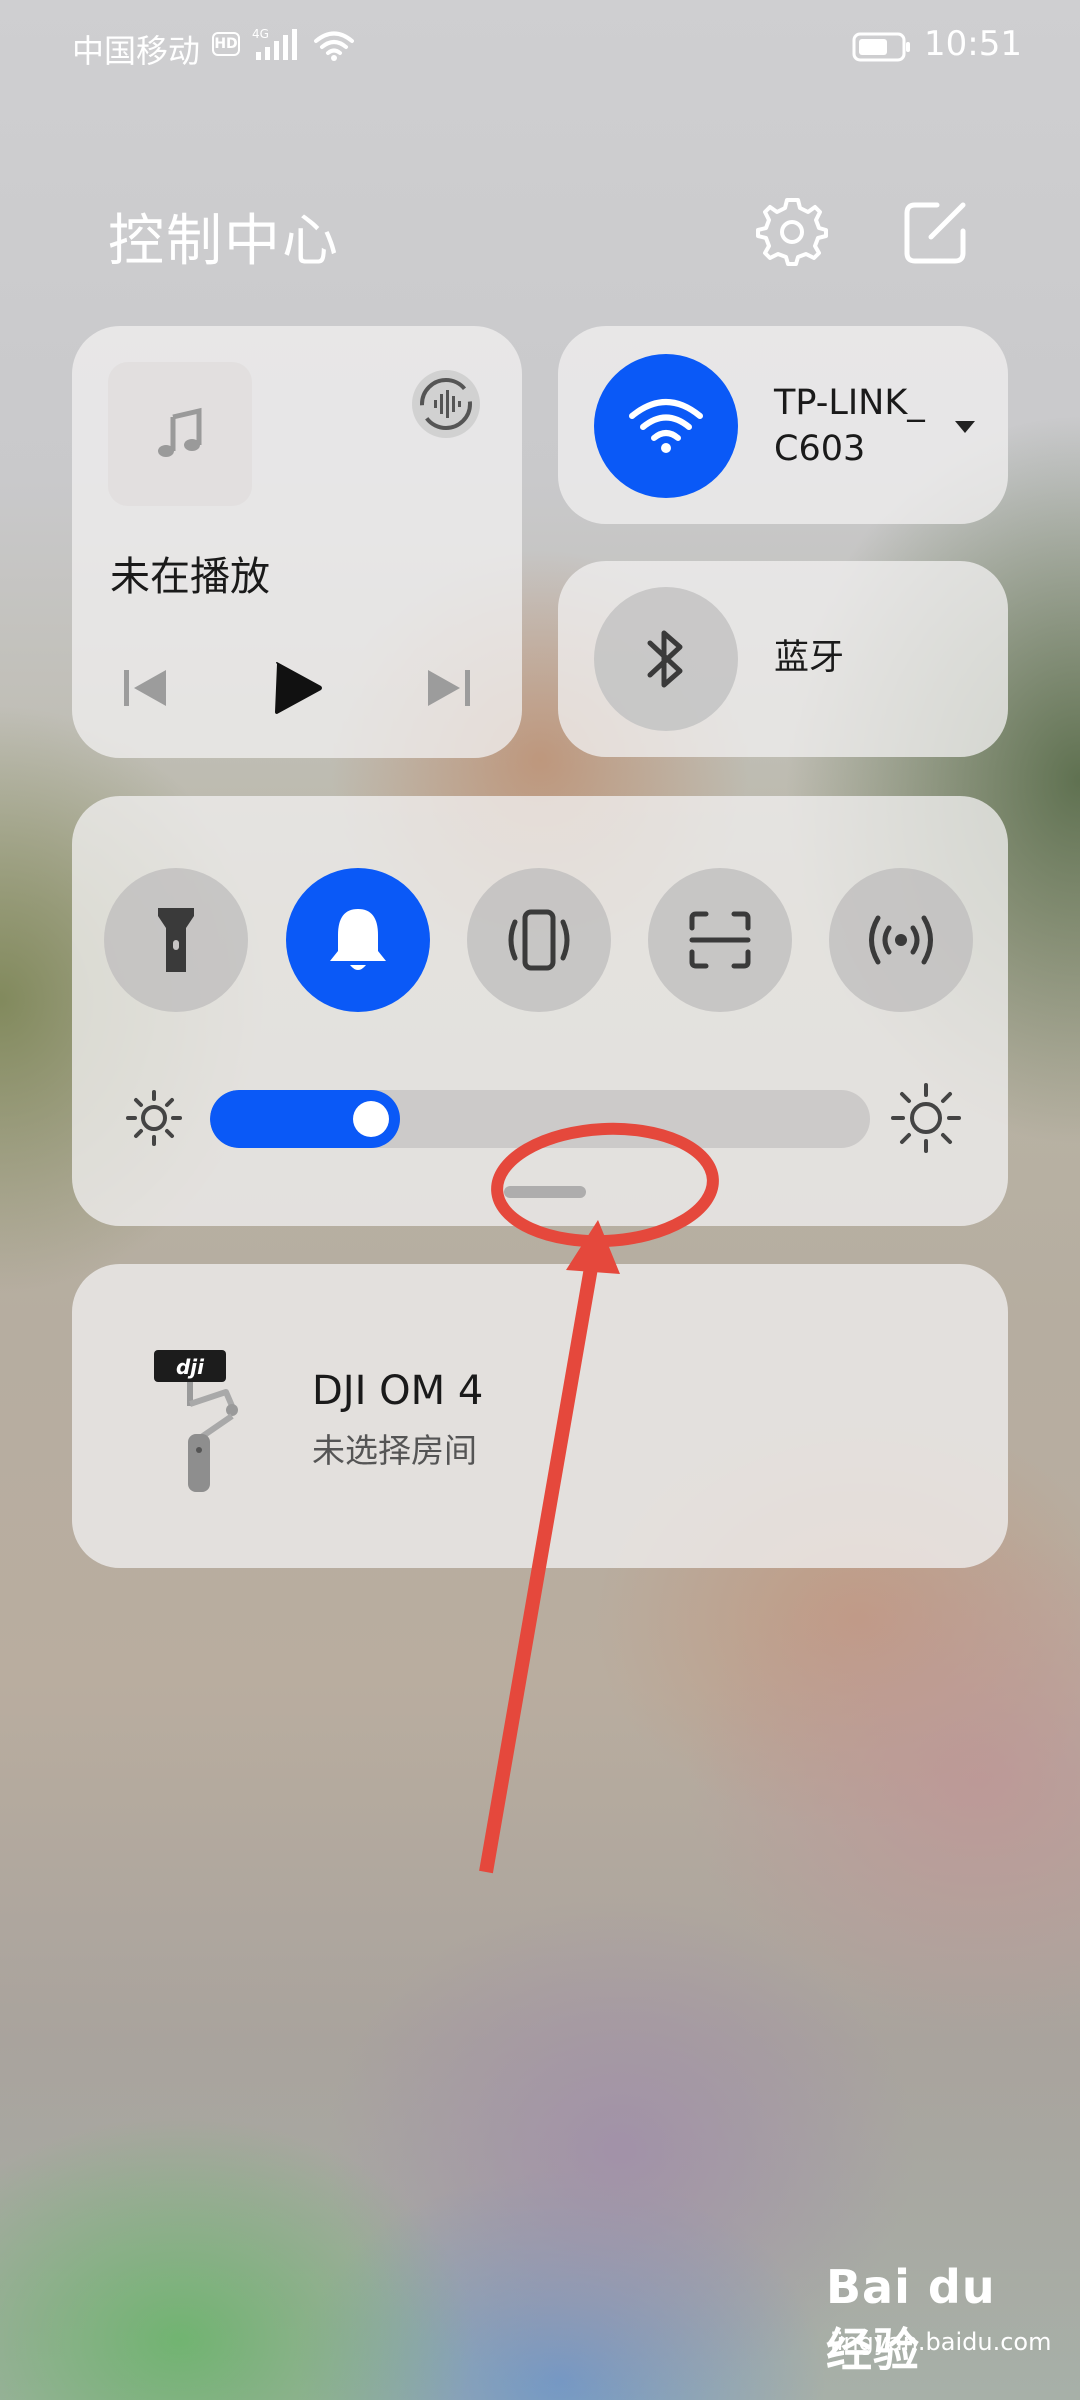 The image size is (1080, 2400). I want to click on bluetooth-toggle, so click(666, 659).